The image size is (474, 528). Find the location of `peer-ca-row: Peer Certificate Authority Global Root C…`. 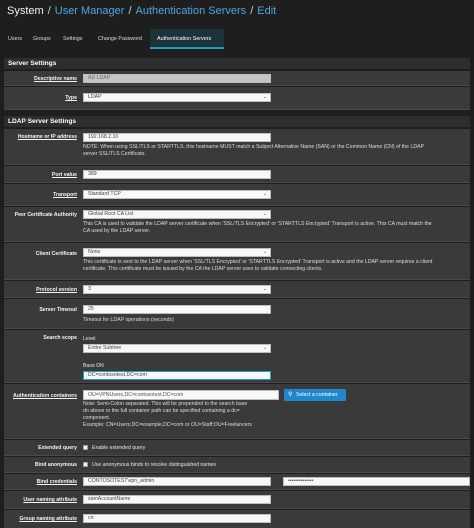

peer-ca-row: Peer Certificate Authority Global Root C… is located at coordinates (237, 224).